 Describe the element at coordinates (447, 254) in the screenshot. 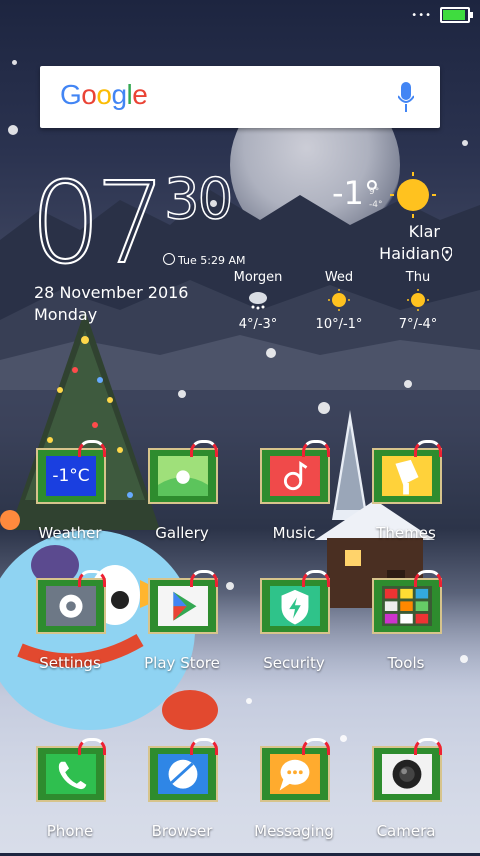

I see `location-pin-icon` at that location.